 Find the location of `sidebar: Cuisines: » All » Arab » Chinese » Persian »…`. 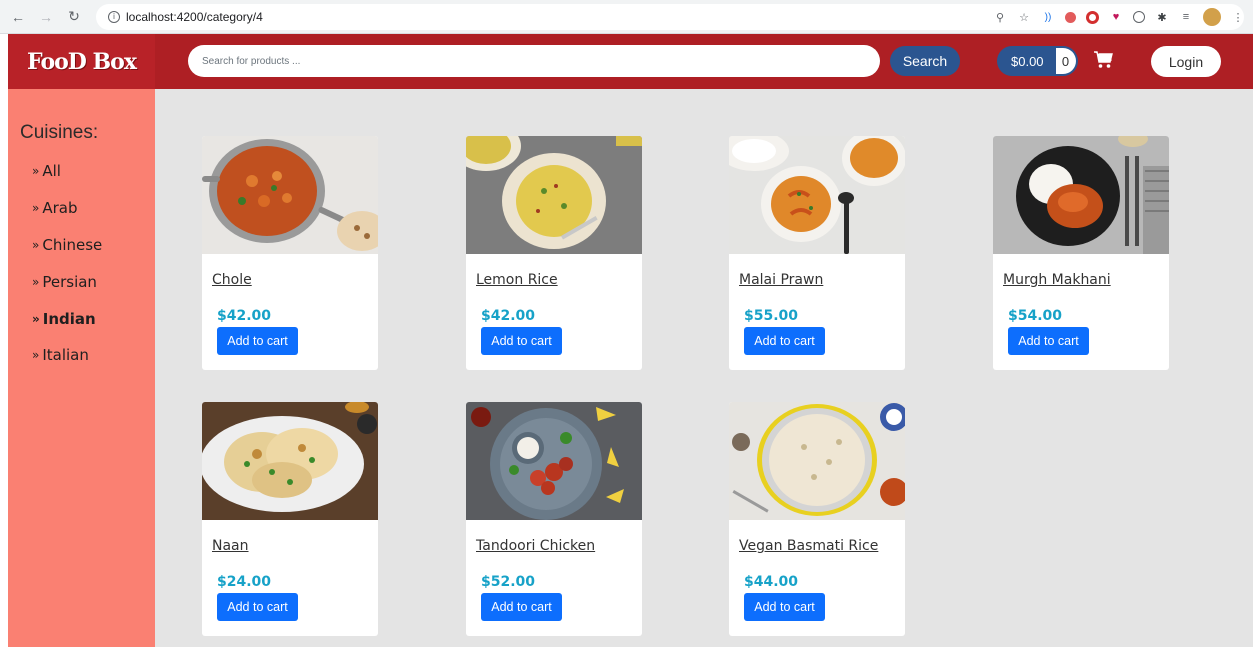

sidebar: Cuisines: » All » Arab » Chinese » Persian »… is located at coordinates (81, 368).